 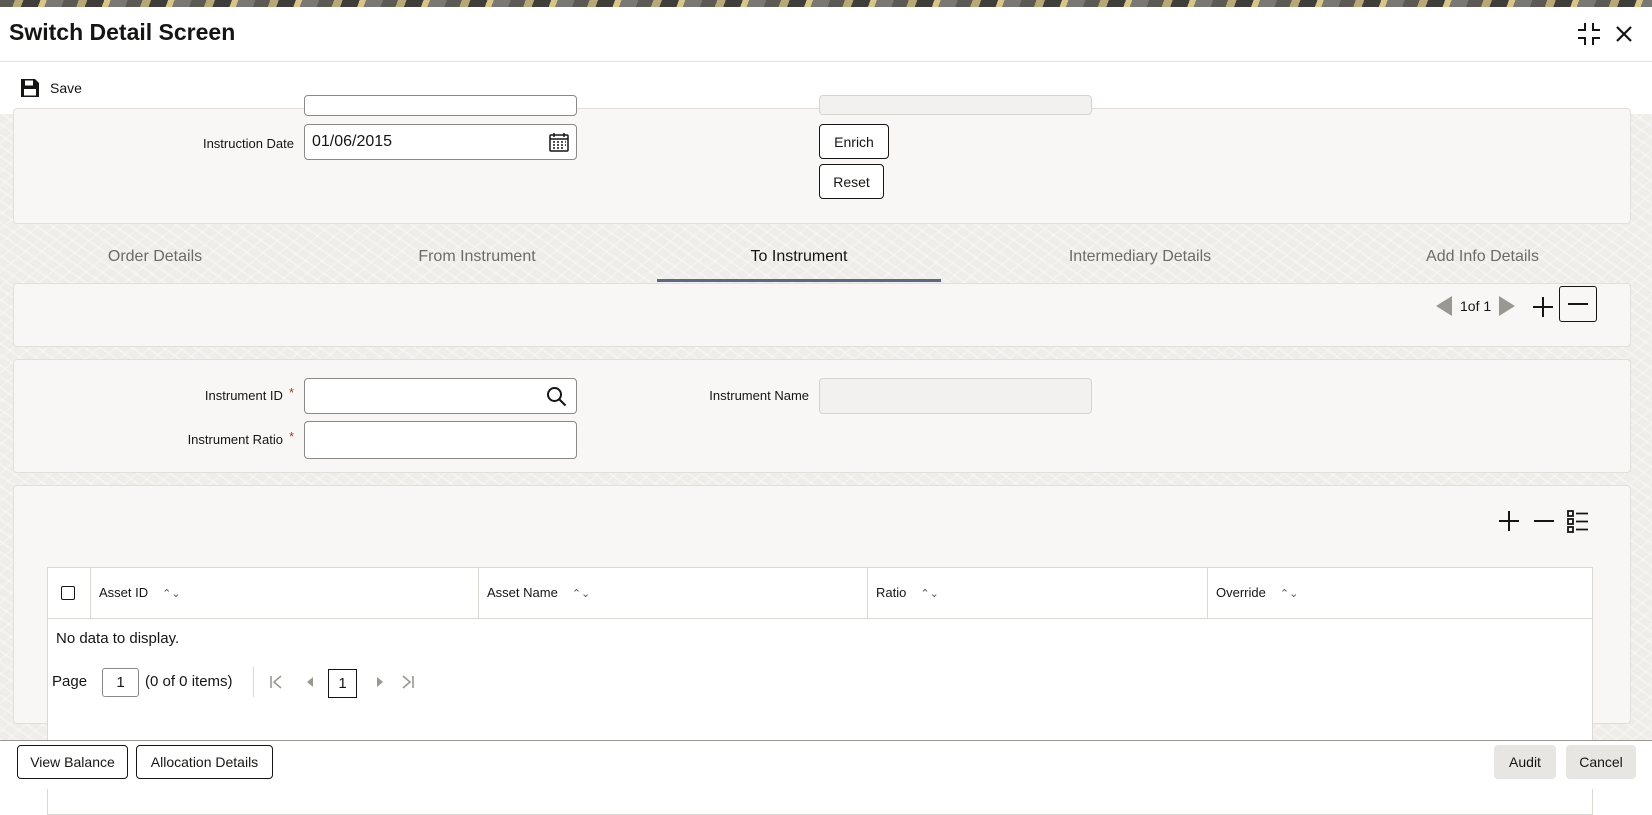 I want to click on enrich-button: Enrich, so click(x=854, y=141).